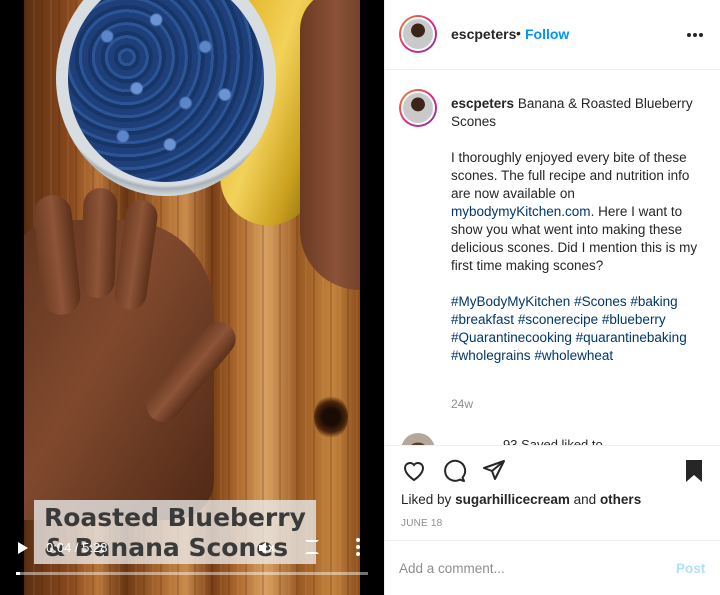  Describe the element at coordinates (462, 404) in the screenshot. I see `post-age: 24w` at that location.